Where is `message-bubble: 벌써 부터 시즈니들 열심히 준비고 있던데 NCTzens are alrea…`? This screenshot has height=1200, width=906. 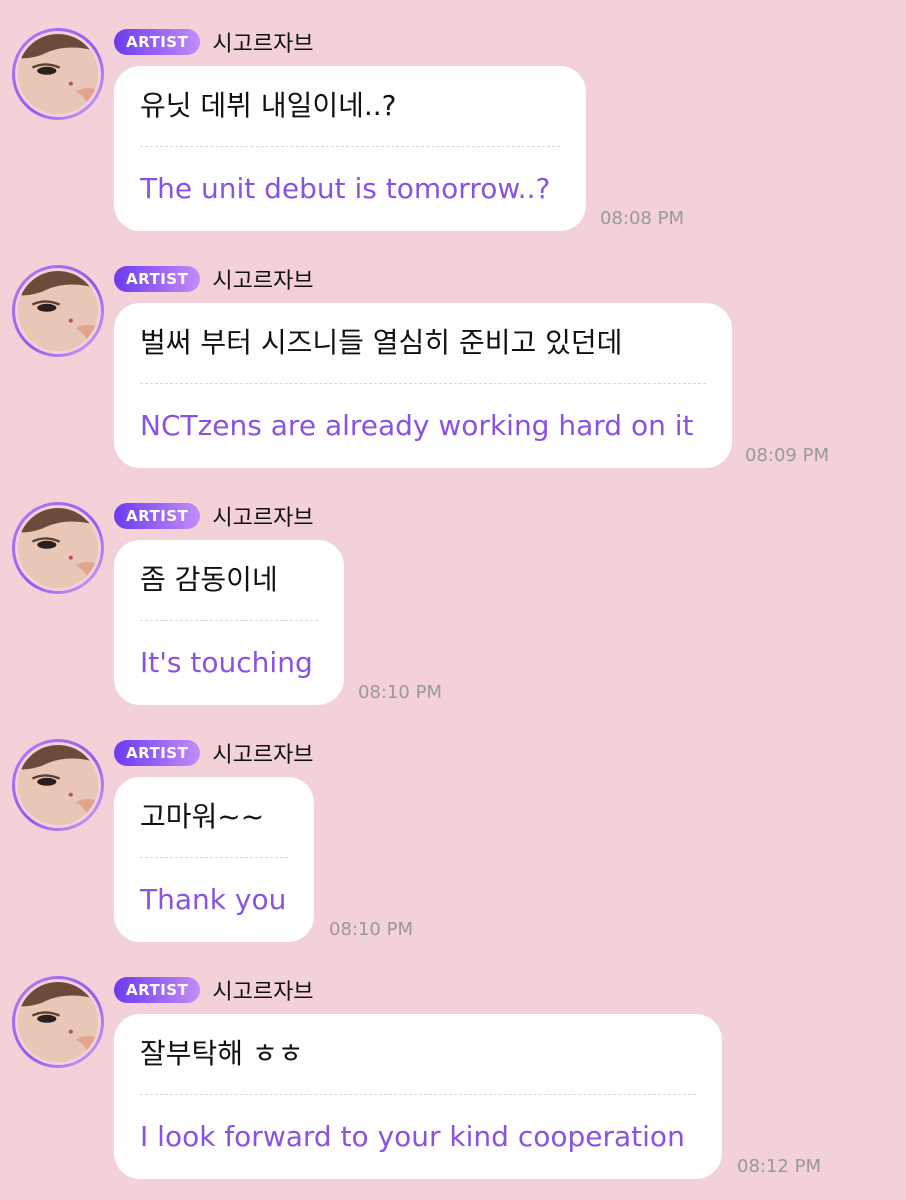 message-bubble: 벌써 부터 시즈니들 열심히 준비고 있던데 NCTzens are alrea… is located at coordinates (423, 385).